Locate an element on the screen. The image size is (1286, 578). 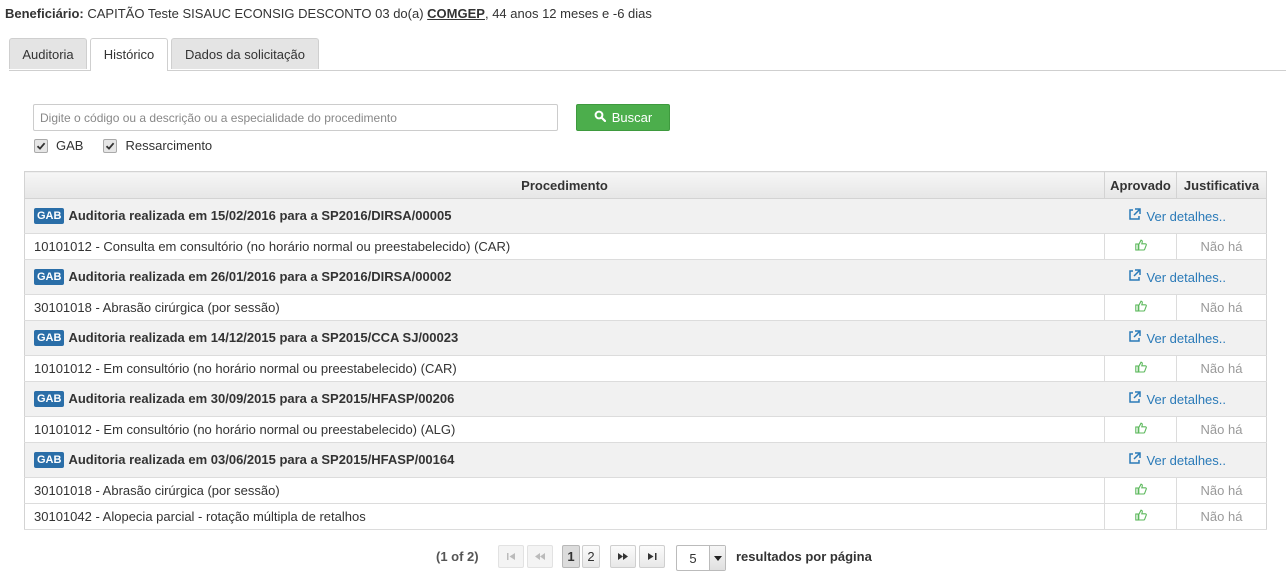
first-page-icon is located at coordinates (510, 556).